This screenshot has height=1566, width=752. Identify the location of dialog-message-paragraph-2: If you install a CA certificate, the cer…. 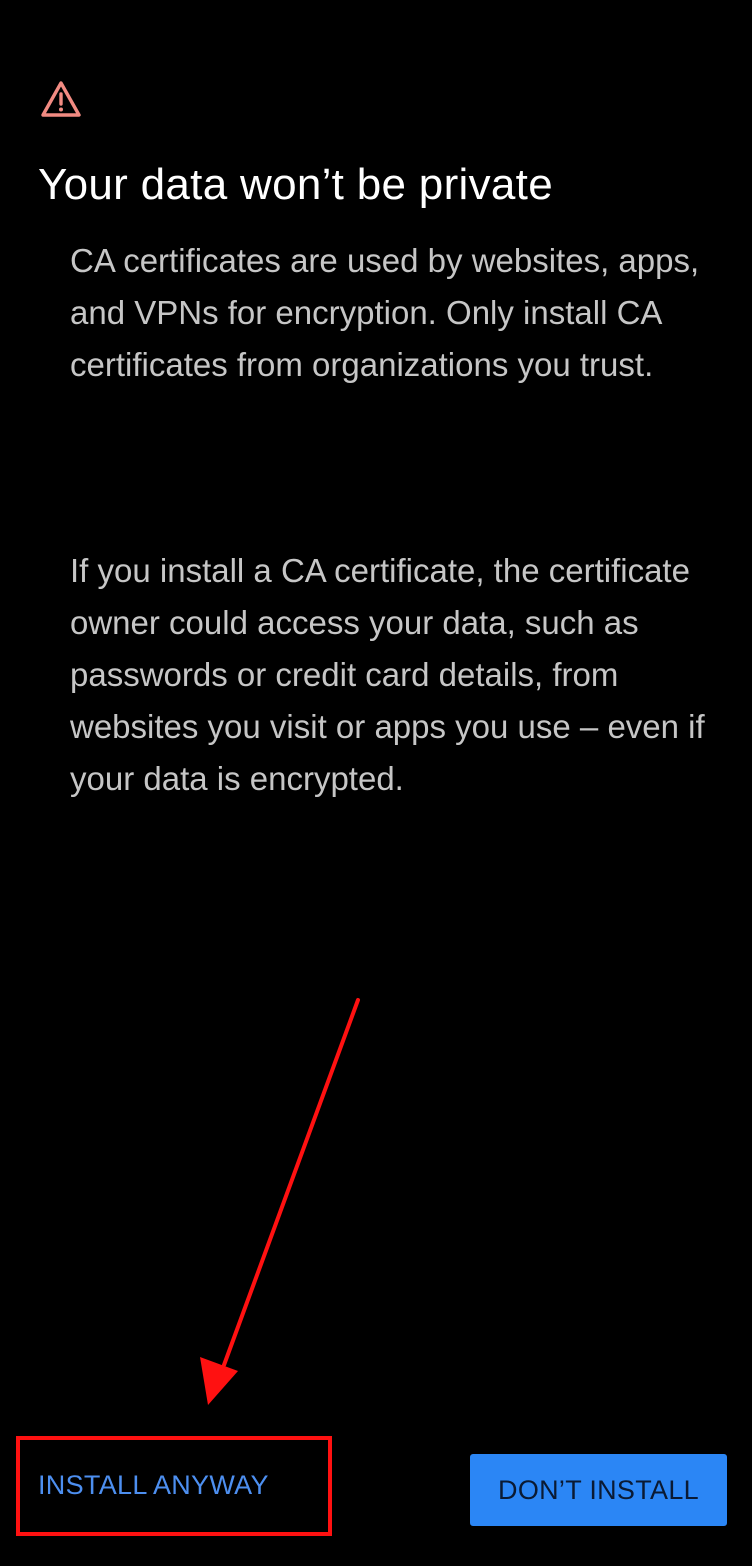
(387, 674).